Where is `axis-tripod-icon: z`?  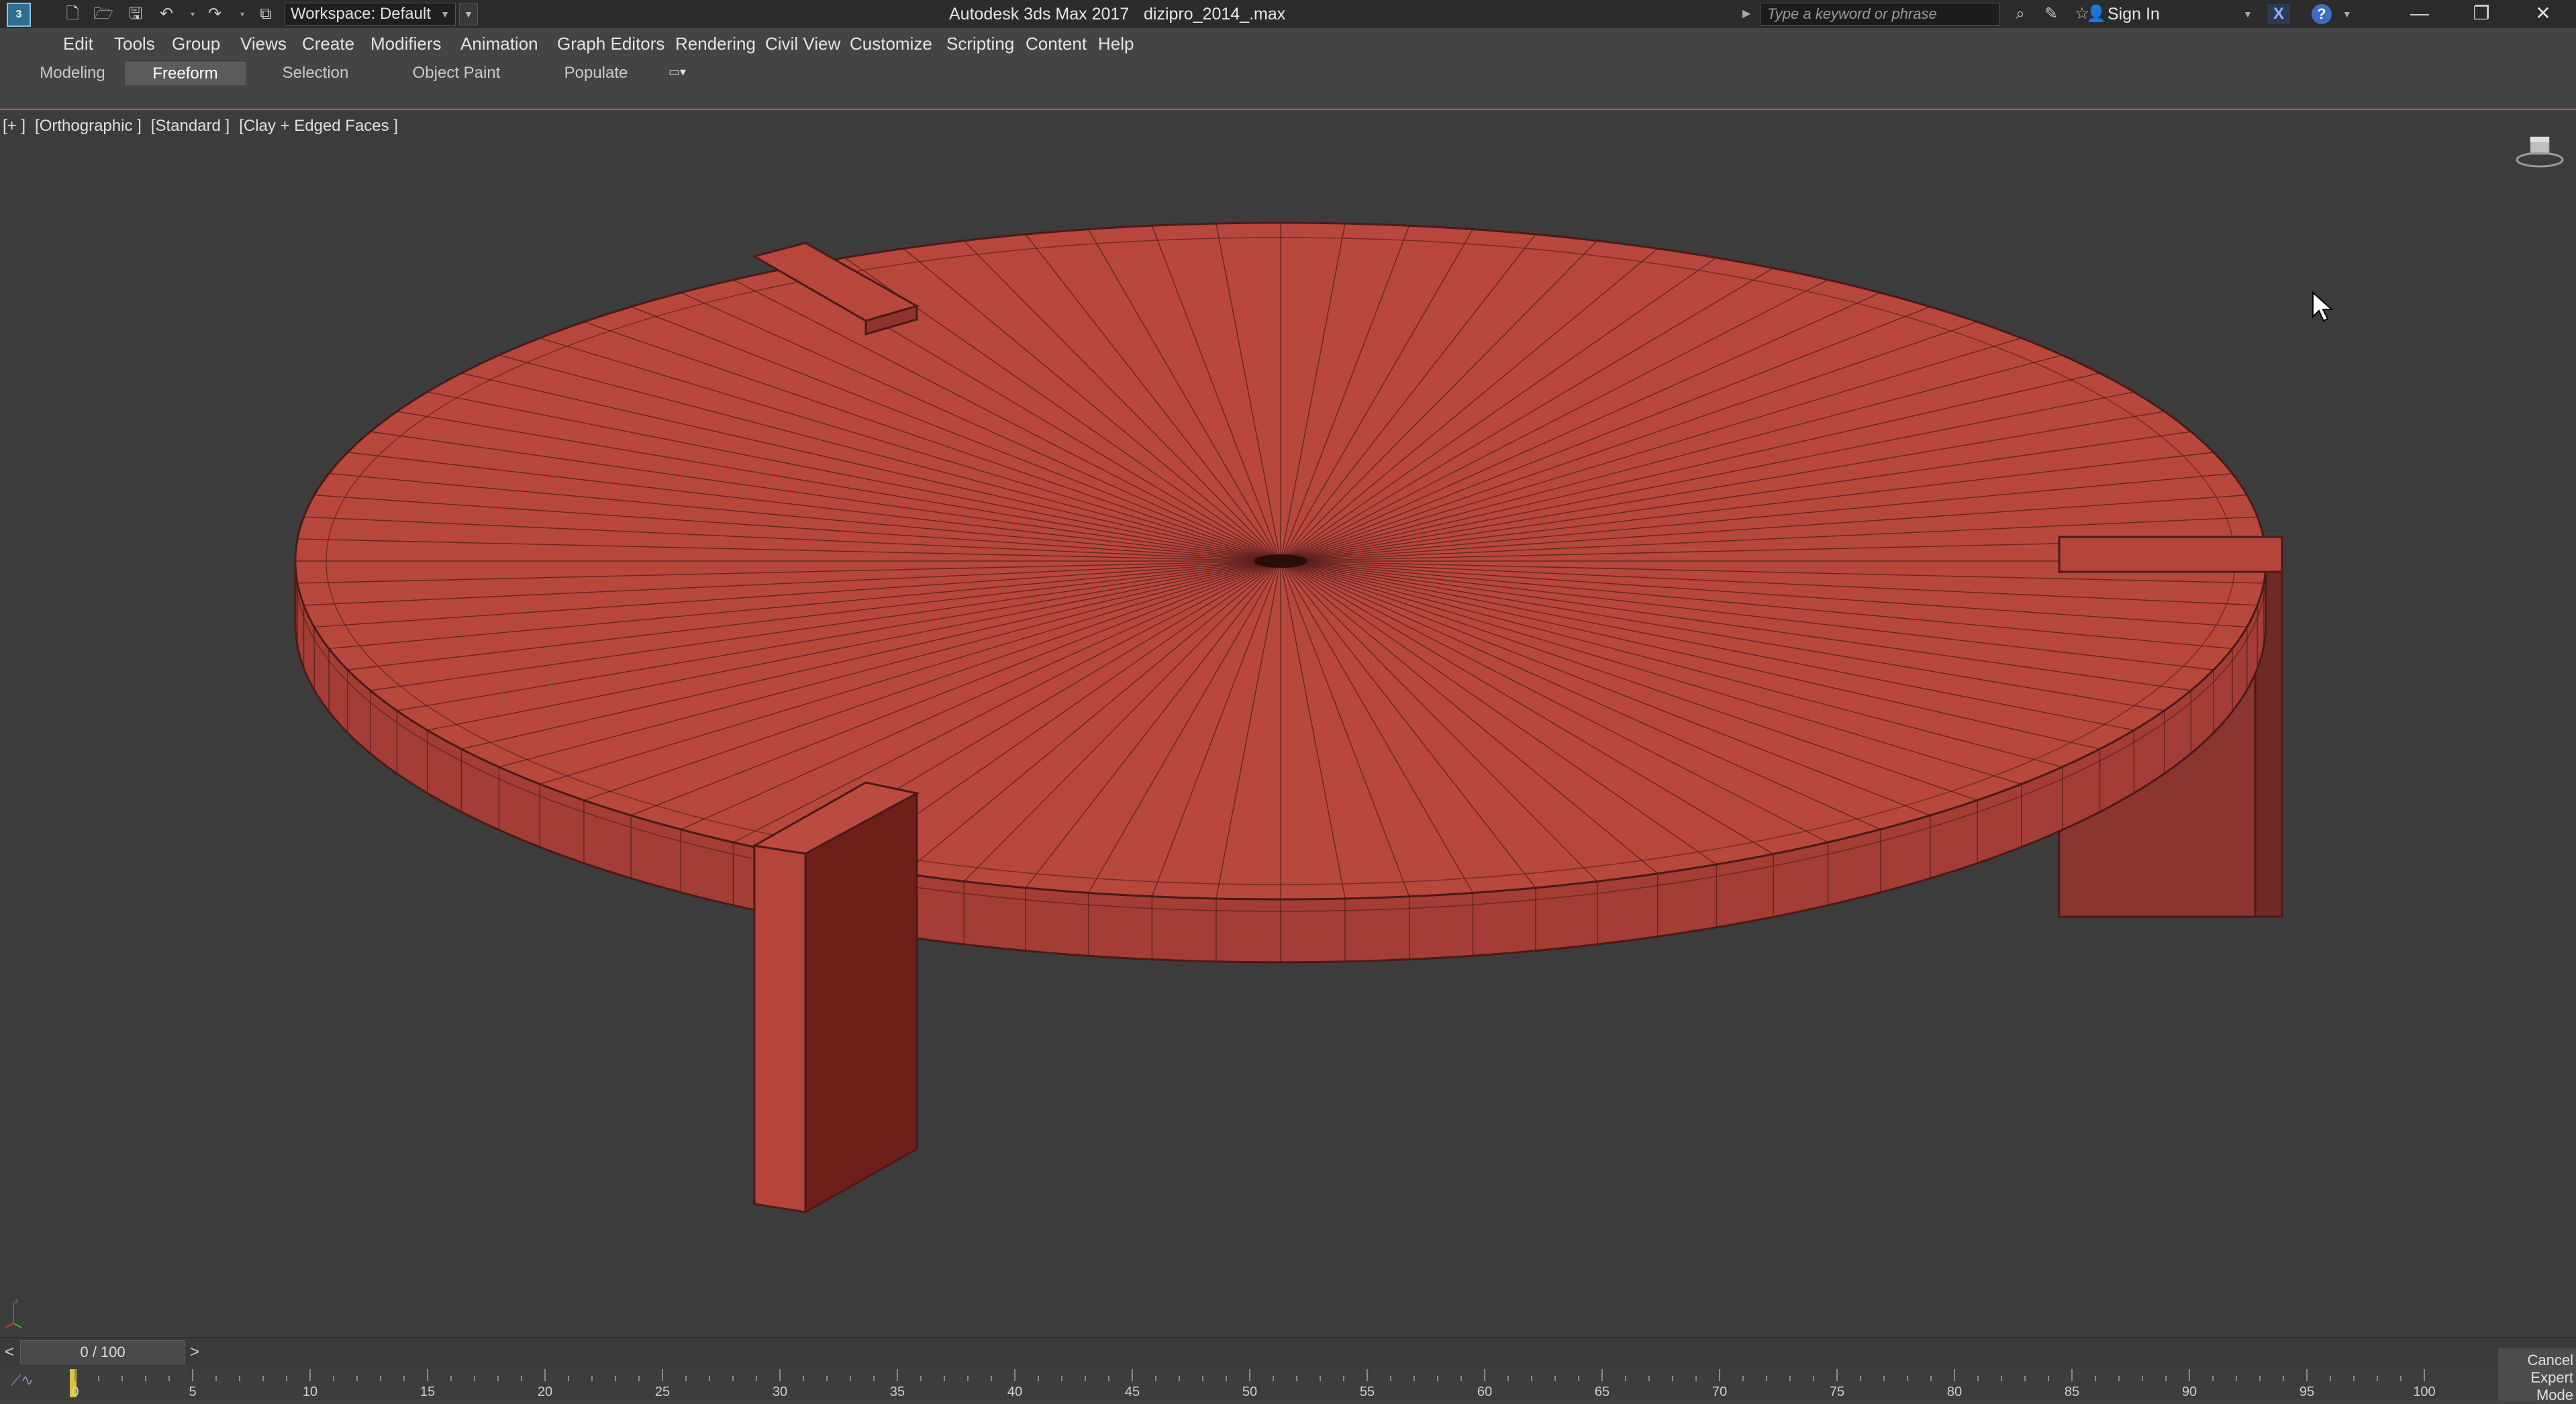 axis-tripod-icon: z is located at coordinates (13, 1313).